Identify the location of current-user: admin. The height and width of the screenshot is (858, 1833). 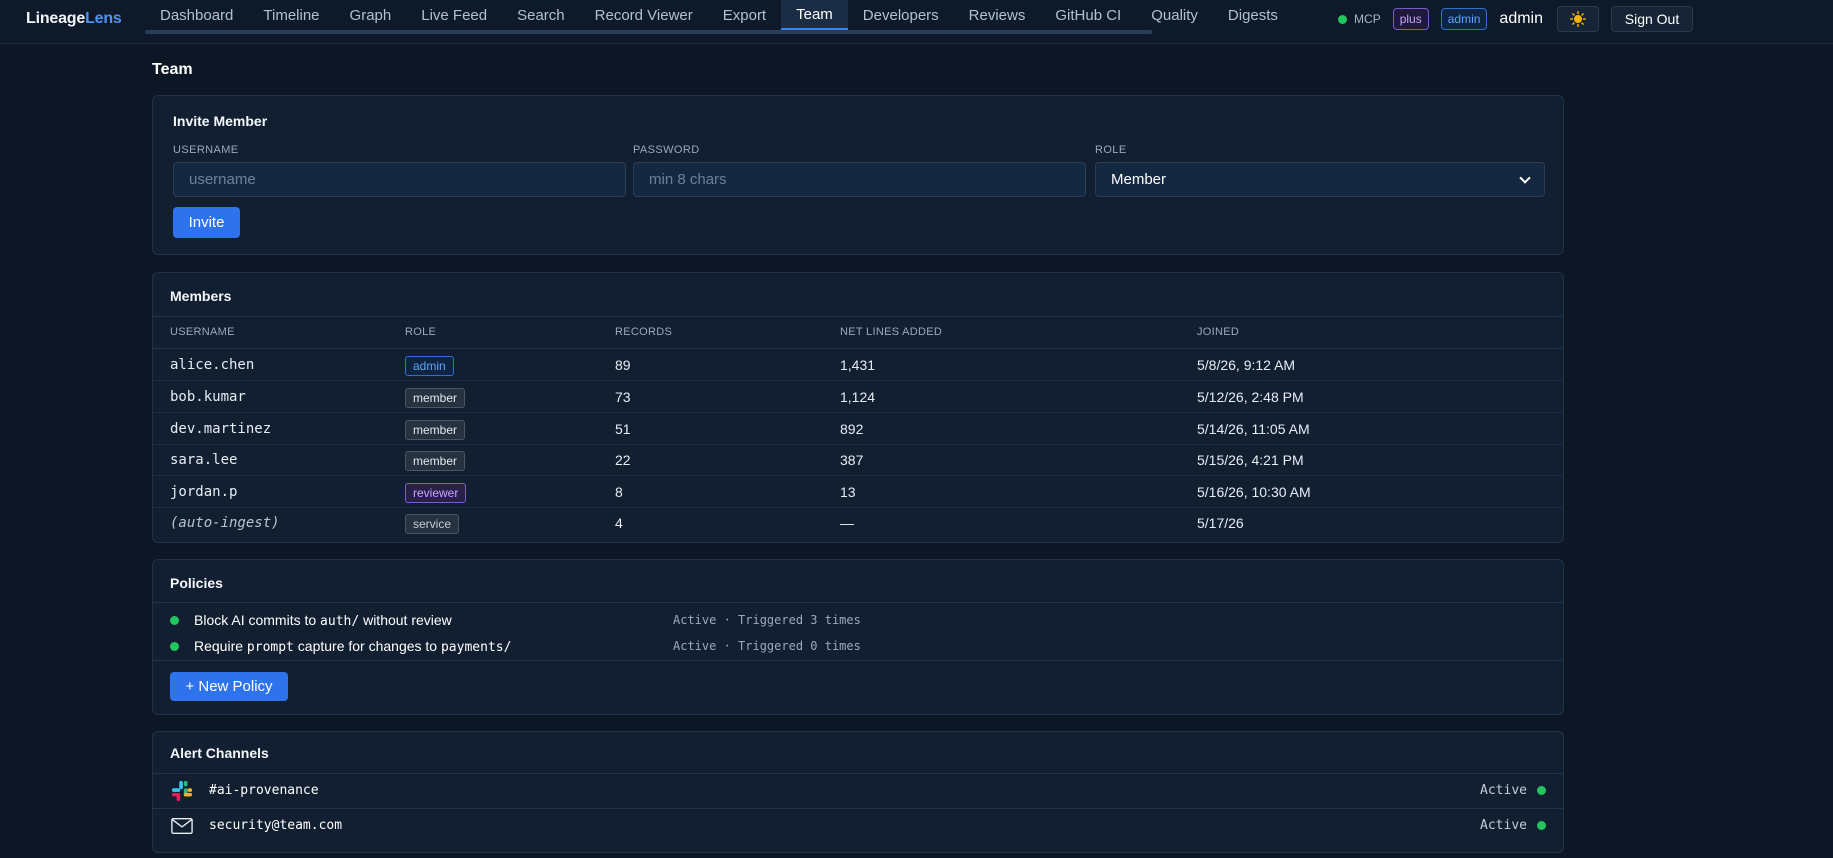
(1521, 18).